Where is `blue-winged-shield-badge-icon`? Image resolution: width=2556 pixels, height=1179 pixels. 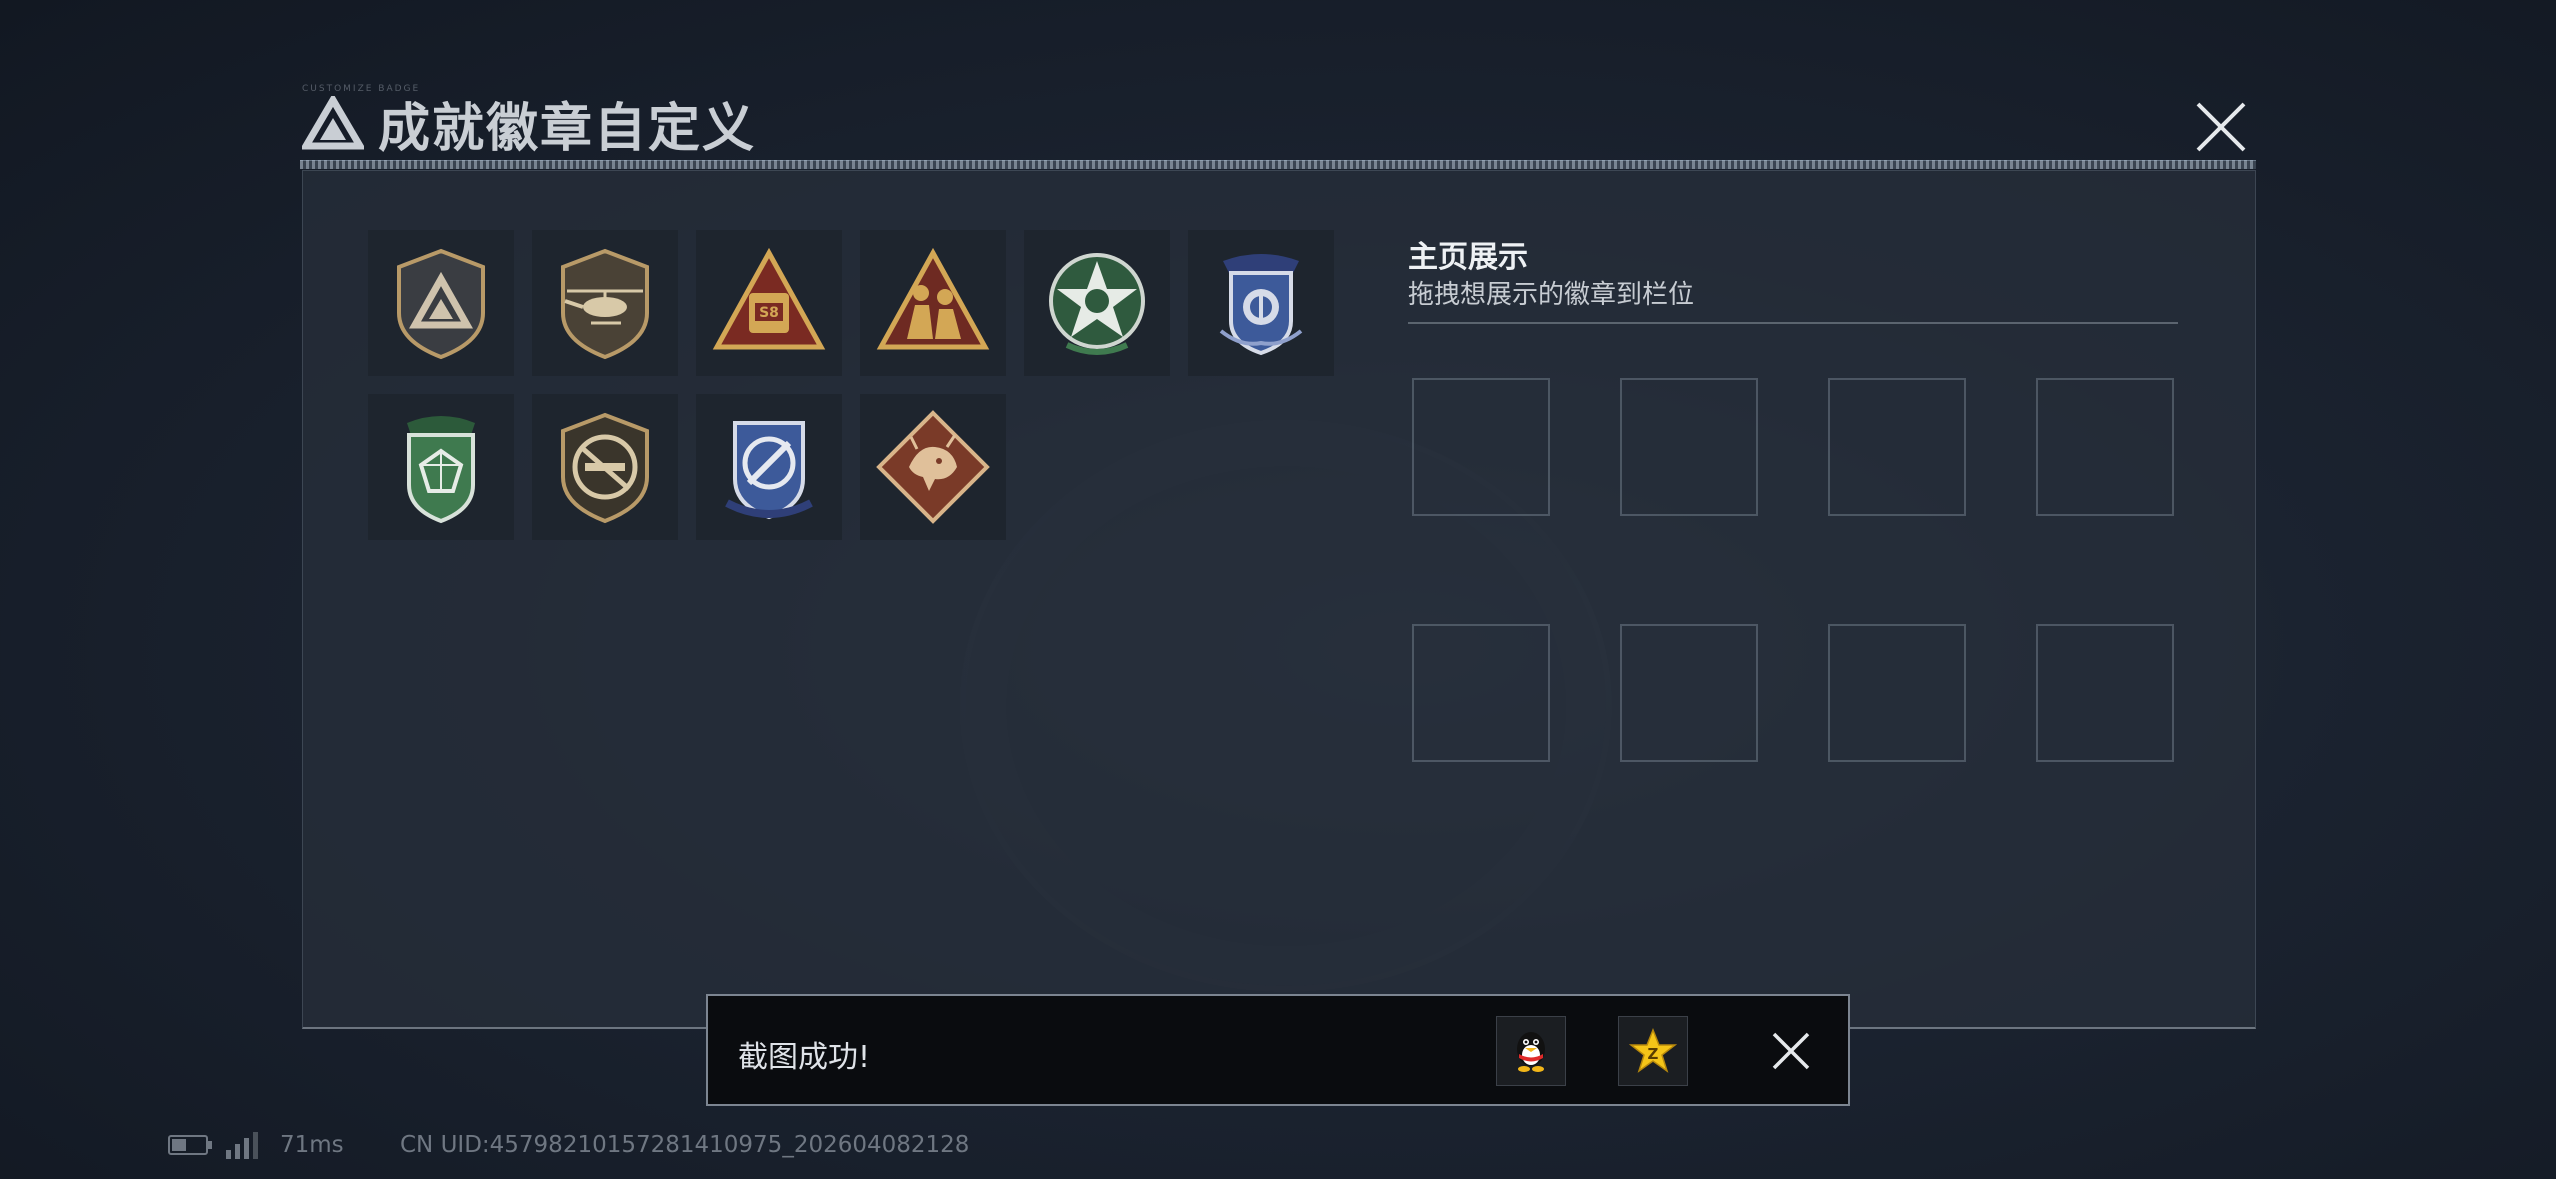
blue-winged-shield-badge-icon is located at coordinates (1261, 305).